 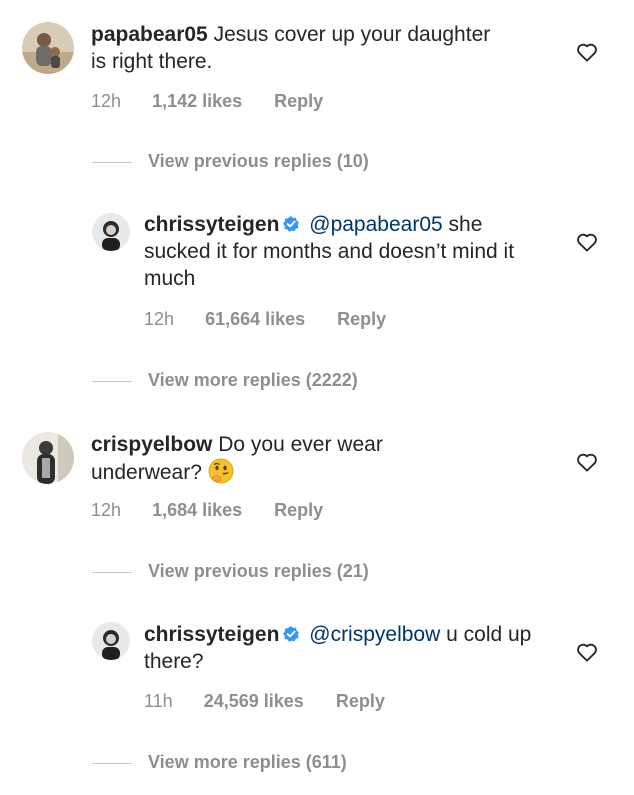 I want to click on view-replies-label: View more replies (2222), so click(x=253, y=380).